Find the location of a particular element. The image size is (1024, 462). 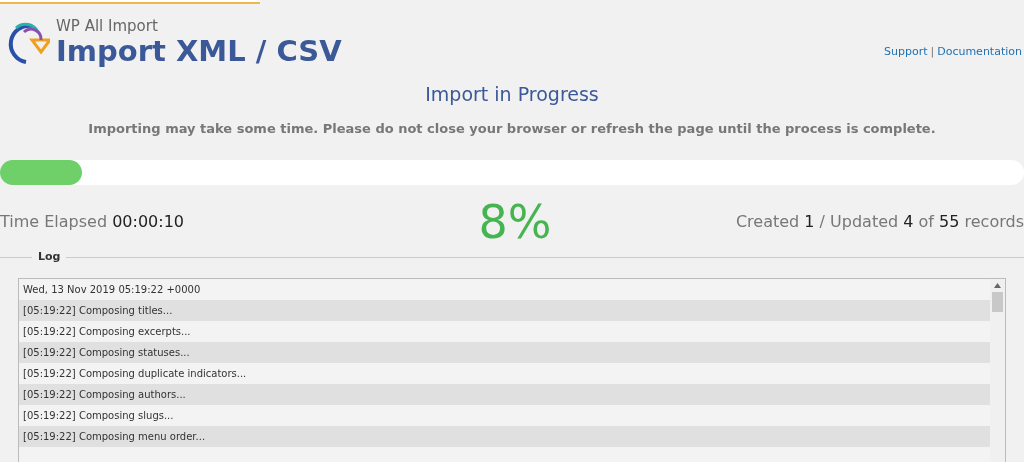

records-summary: Created 1 / Updated 4 of 55 records is located at coordinates (879, 222).